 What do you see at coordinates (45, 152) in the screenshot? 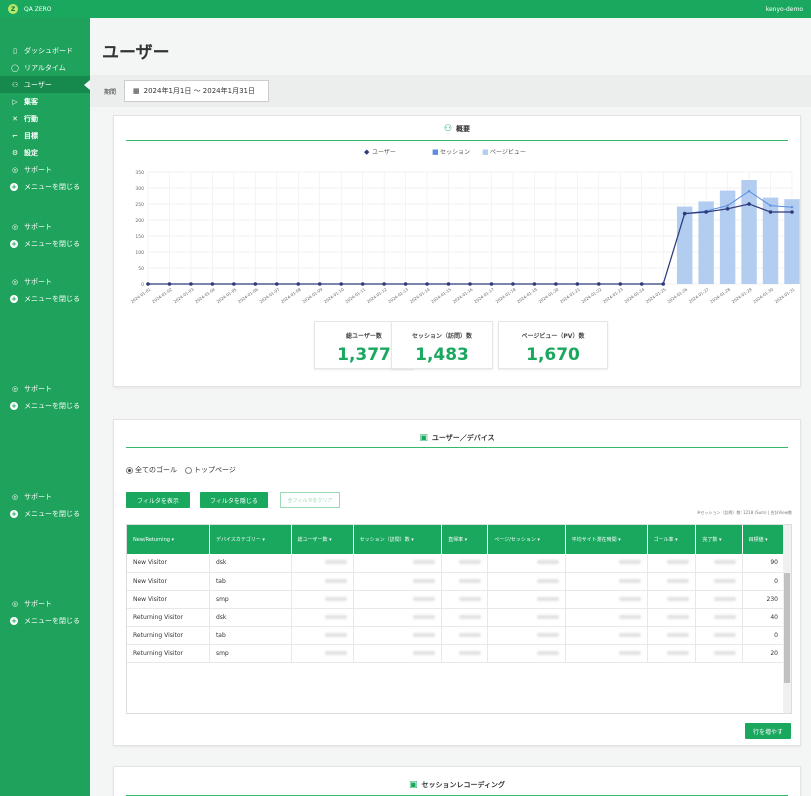
I see `sidebar-item-6: ⚙ 設定` at bounding box center [45, 152].